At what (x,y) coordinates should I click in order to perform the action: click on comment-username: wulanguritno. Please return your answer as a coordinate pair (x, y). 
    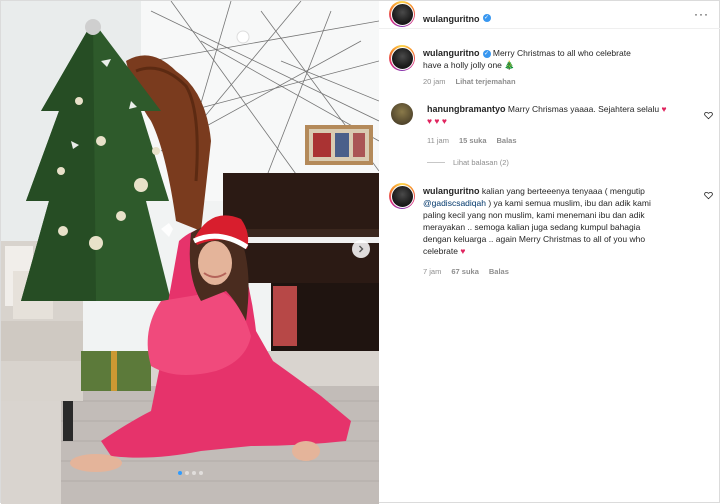
    Looking at the image, I should click on (451, 191).